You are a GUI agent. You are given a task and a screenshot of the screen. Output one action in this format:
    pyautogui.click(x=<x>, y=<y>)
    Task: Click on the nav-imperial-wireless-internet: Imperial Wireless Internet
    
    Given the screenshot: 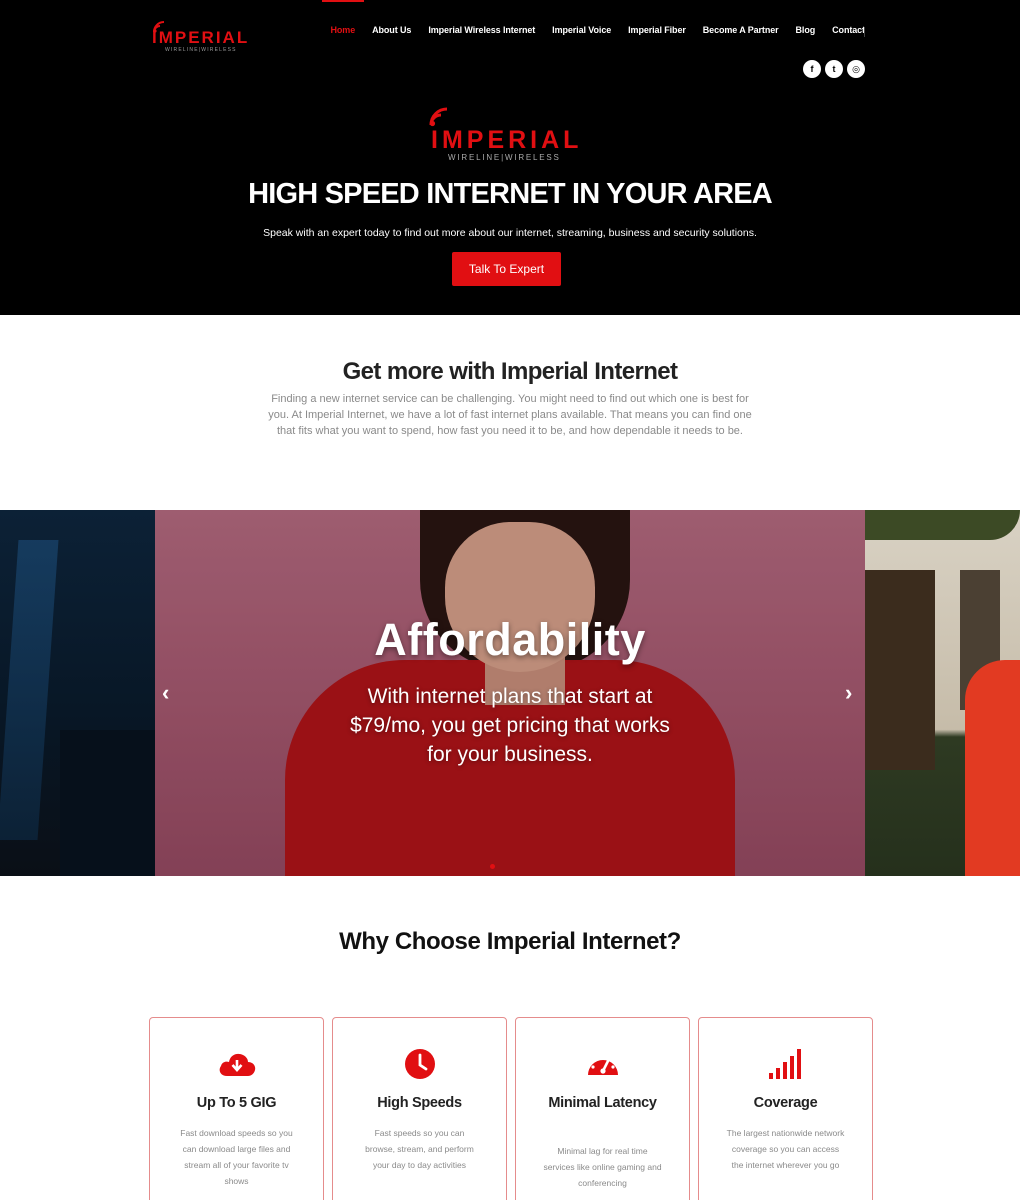 What is the action you would take?
    pyautogui.click(x=482, y=30)
    